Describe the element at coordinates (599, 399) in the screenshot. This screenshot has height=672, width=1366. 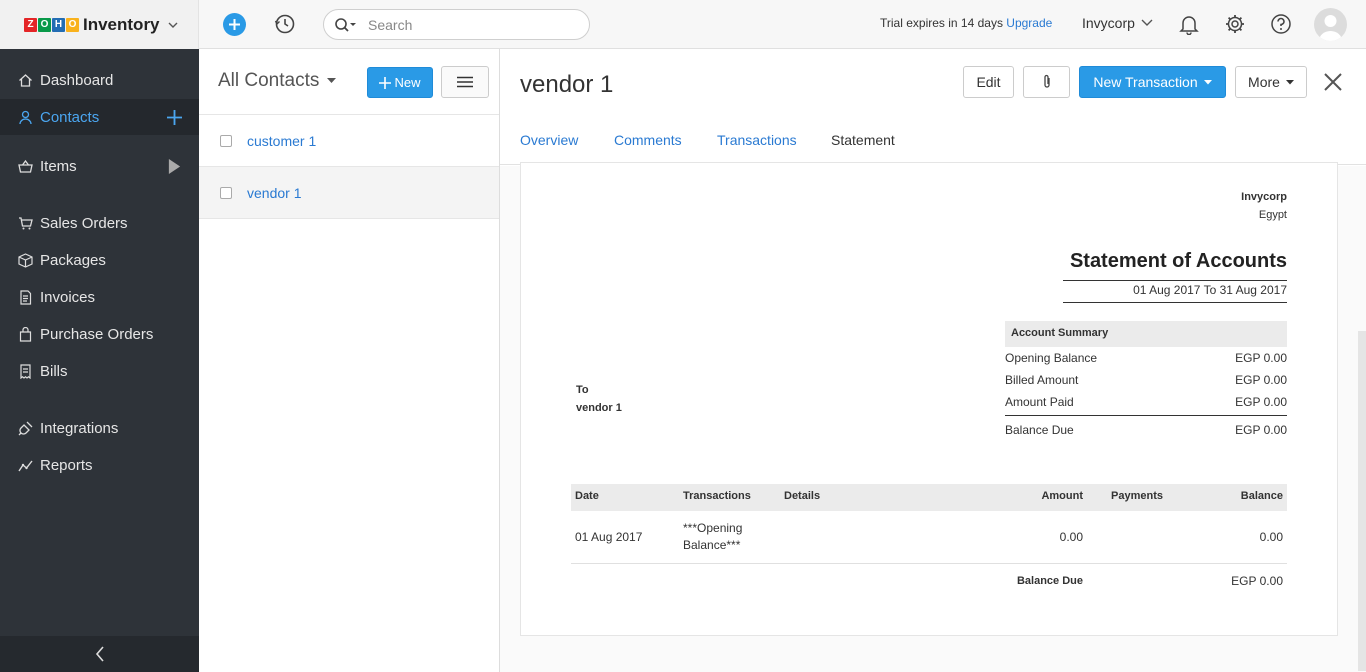
I see `statement-recipient: To vendor 1` at that location.